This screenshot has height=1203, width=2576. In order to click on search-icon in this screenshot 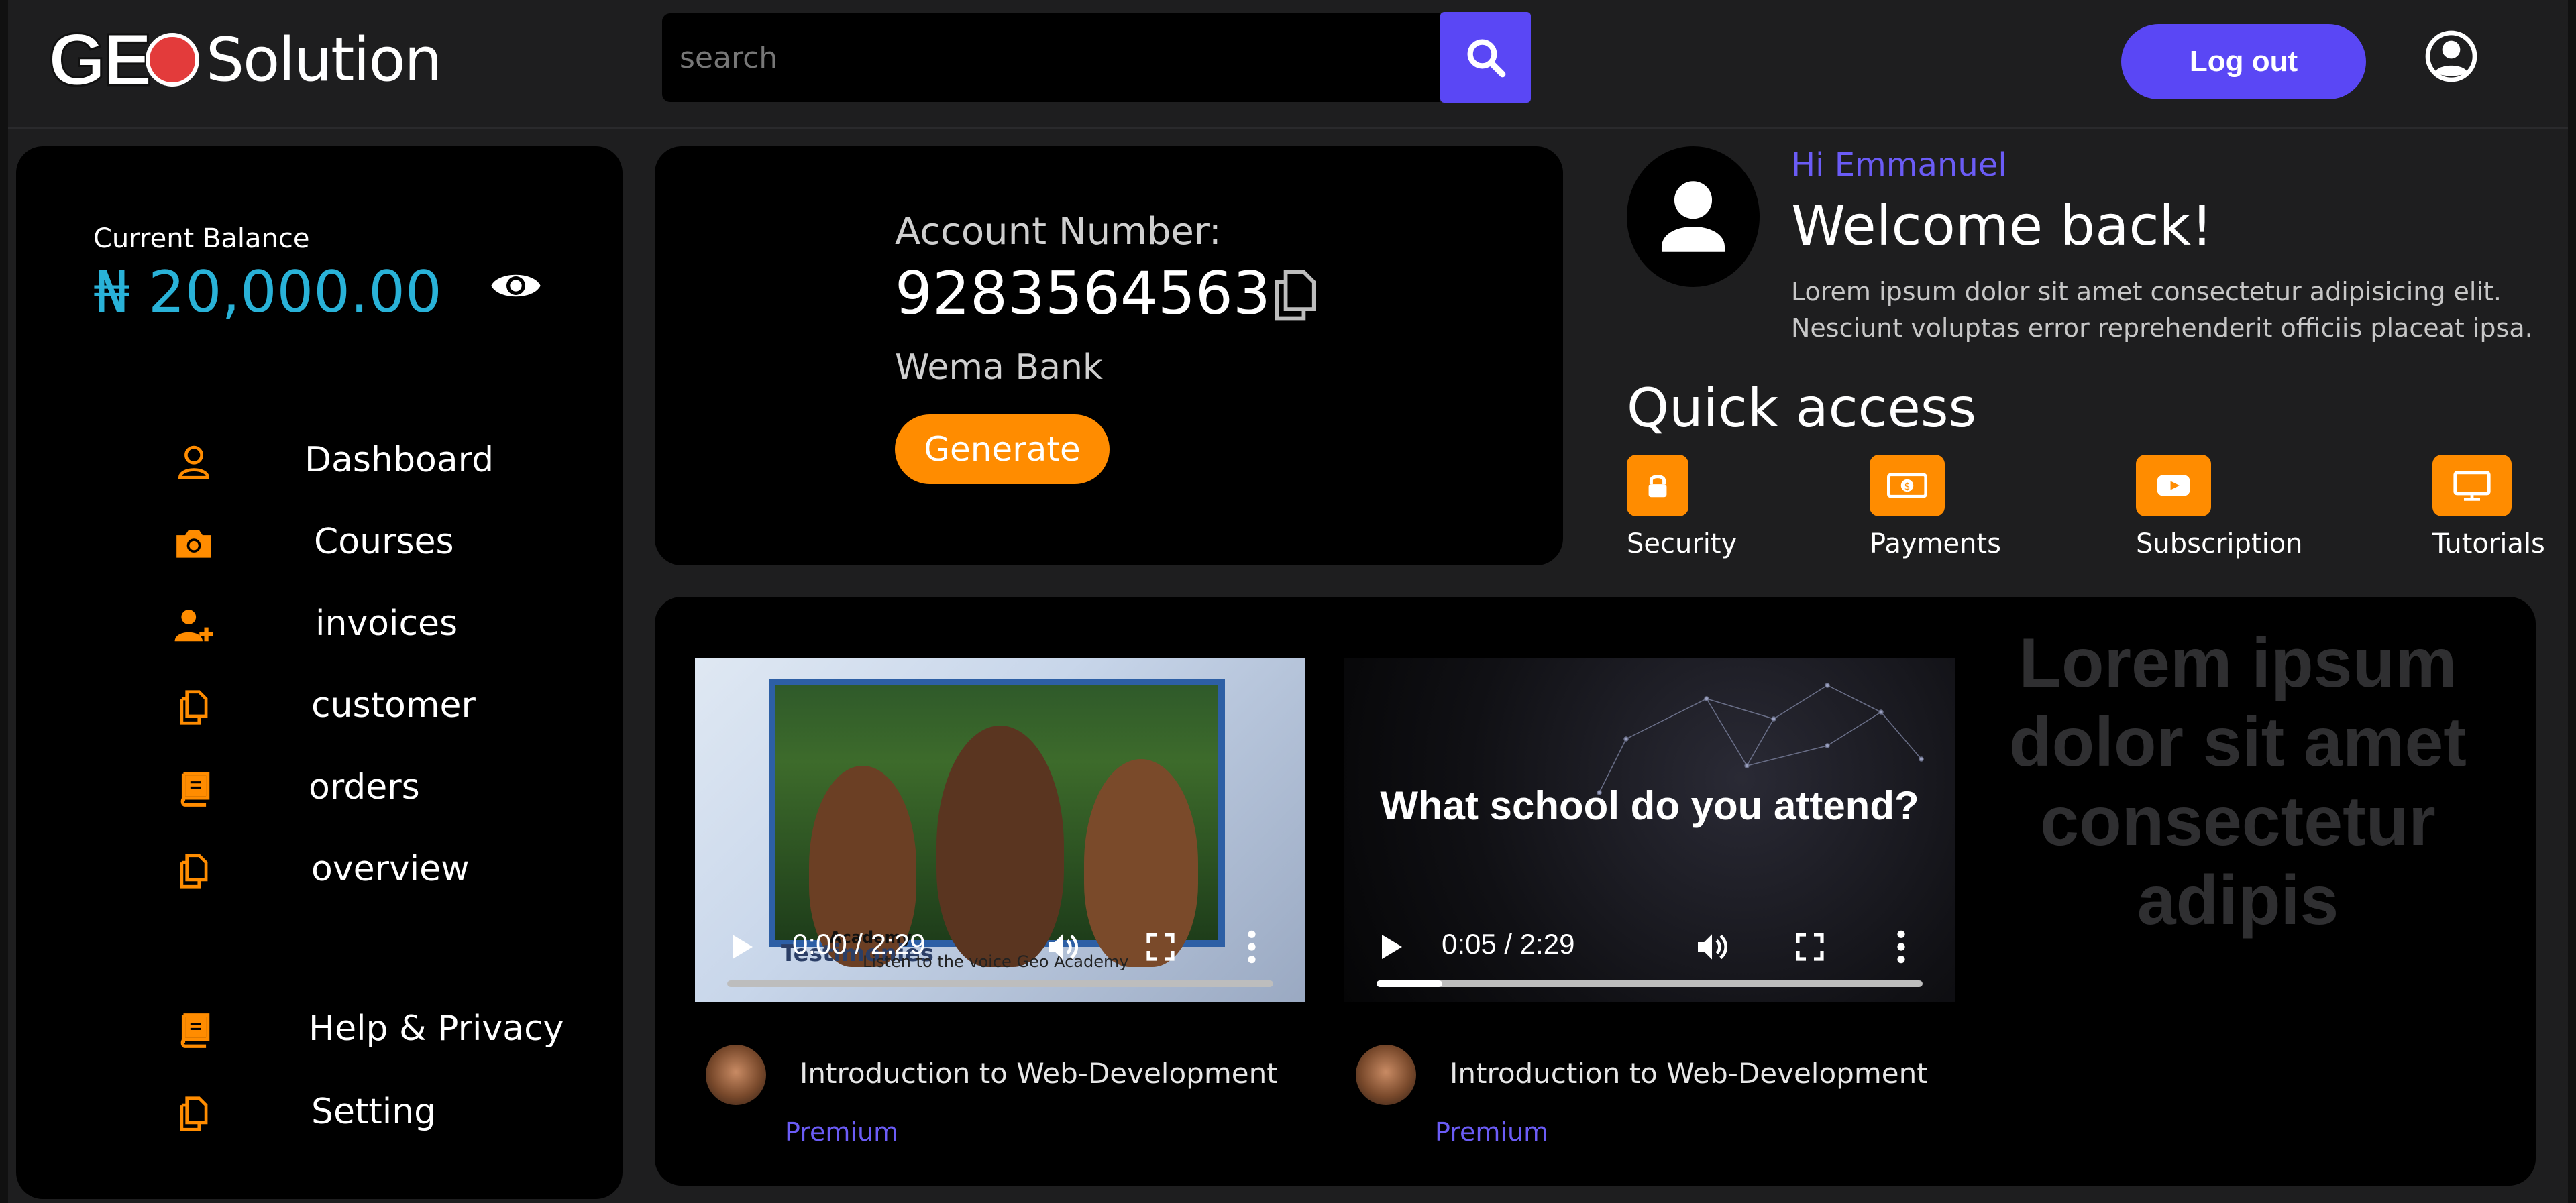, I will do `click(1486, 58)`.